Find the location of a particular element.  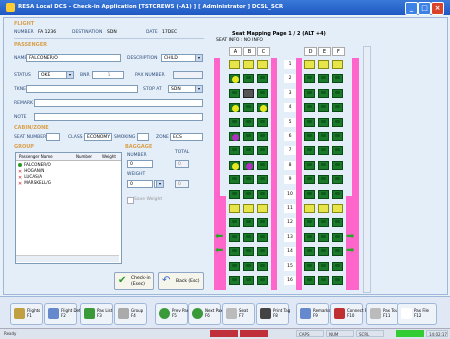

smoking-field is located at coordinates (143, 137).